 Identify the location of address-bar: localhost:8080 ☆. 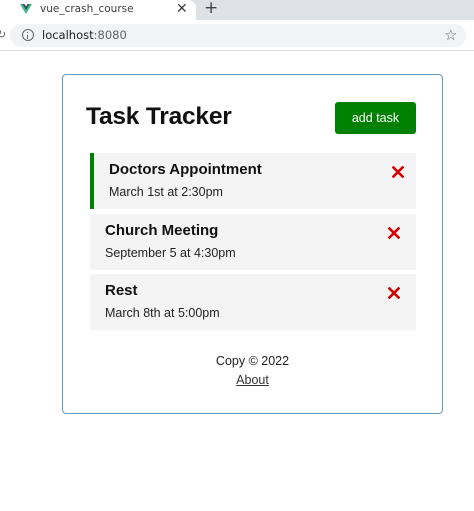
(238, 35).